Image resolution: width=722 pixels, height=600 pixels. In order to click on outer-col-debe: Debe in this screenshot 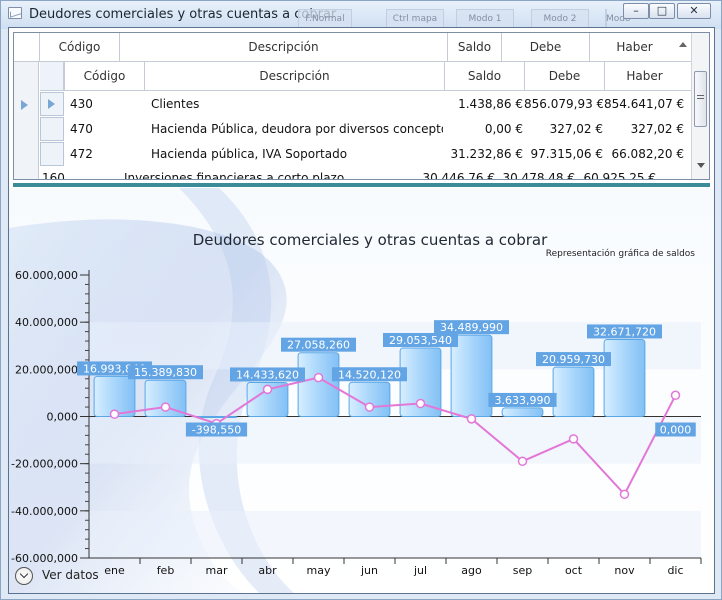, I will do `click(545, 47)`.